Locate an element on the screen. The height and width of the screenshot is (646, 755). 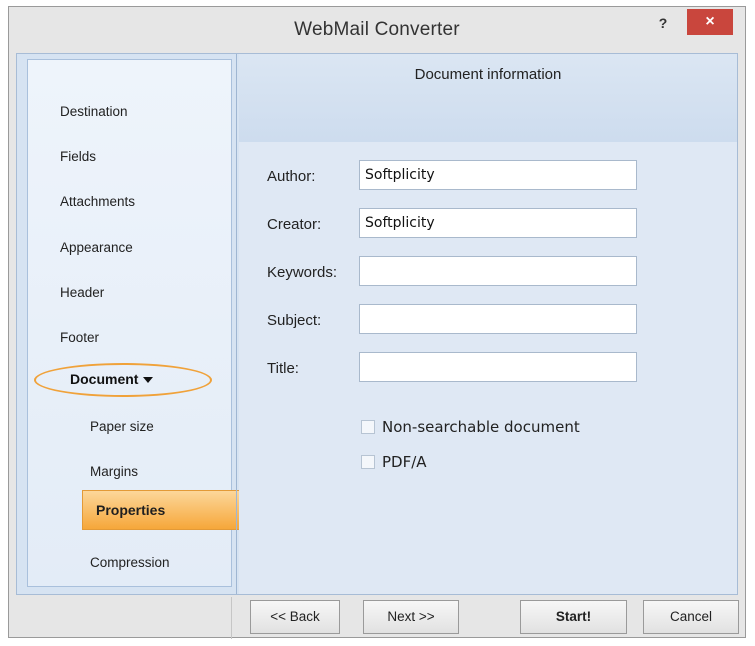
sidebar-item-attachments: Attachments is located at coordinates (97, 201).